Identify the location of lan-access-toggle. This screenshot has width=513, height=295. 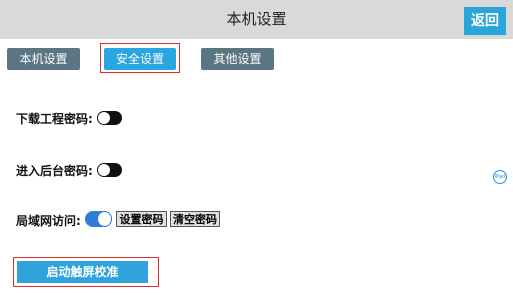
(98, 219).